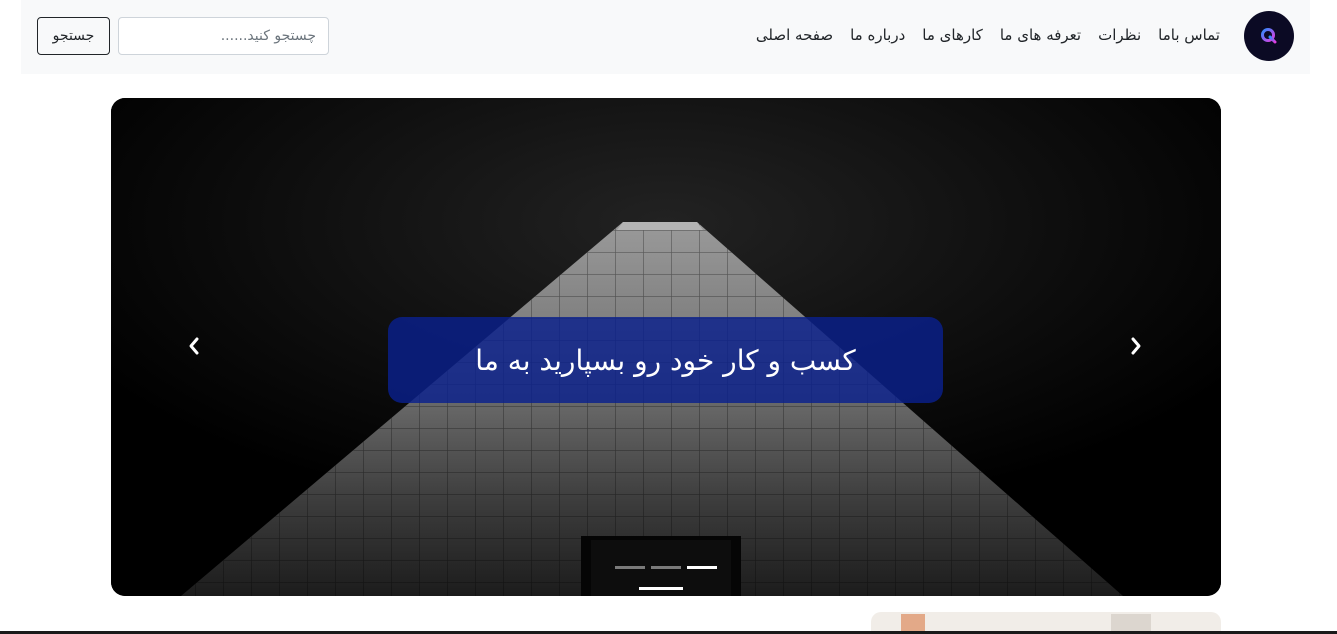 The height and width of the screenshot is (634, 1337). I want to click on nav-link-works: کارهای ما, so click(952, 35).